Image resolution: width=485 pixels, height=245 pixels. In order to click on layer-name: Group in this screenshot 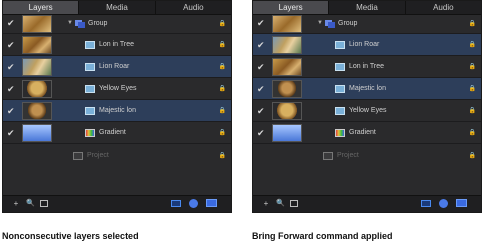, I will do `click(98, 23)`.